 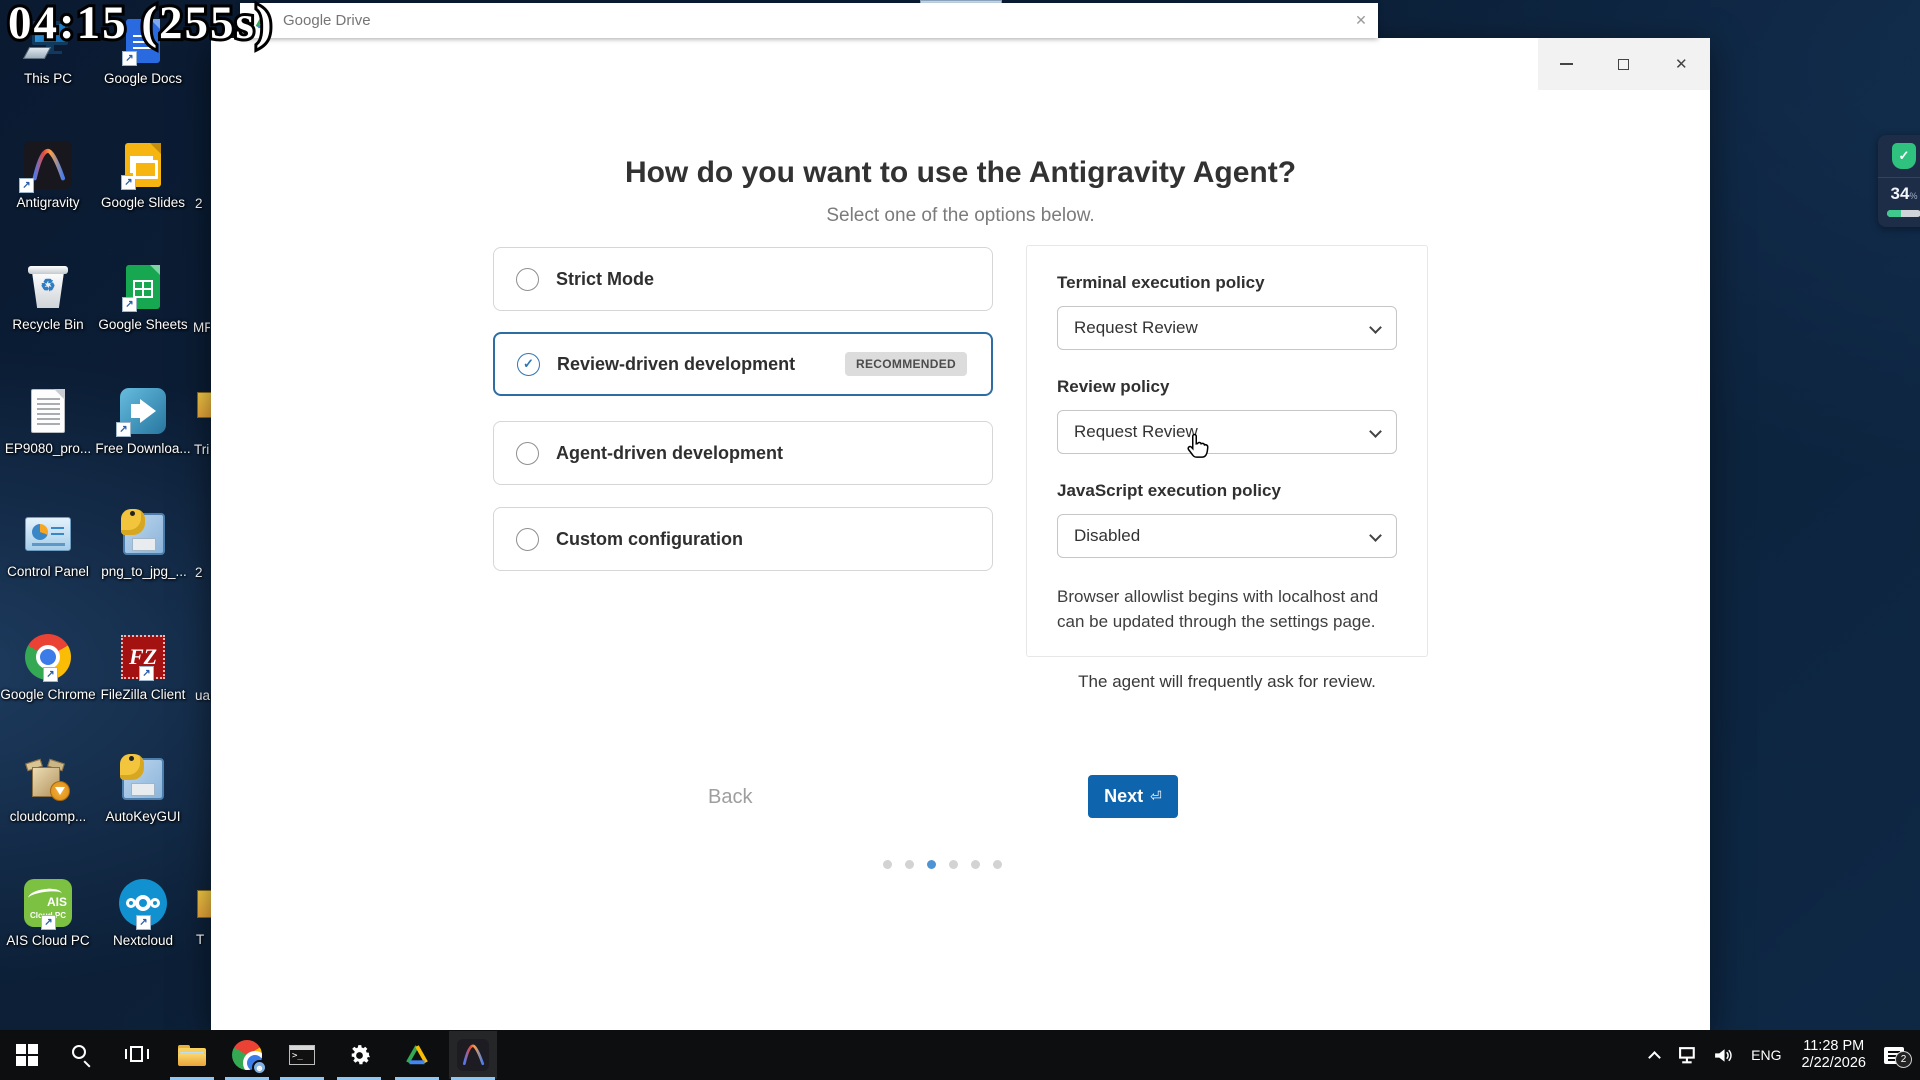 What do you see at coordinates (1913, 196) in the screenshot?
I see `widget-unit: %` at bounding box center [1913, 196].